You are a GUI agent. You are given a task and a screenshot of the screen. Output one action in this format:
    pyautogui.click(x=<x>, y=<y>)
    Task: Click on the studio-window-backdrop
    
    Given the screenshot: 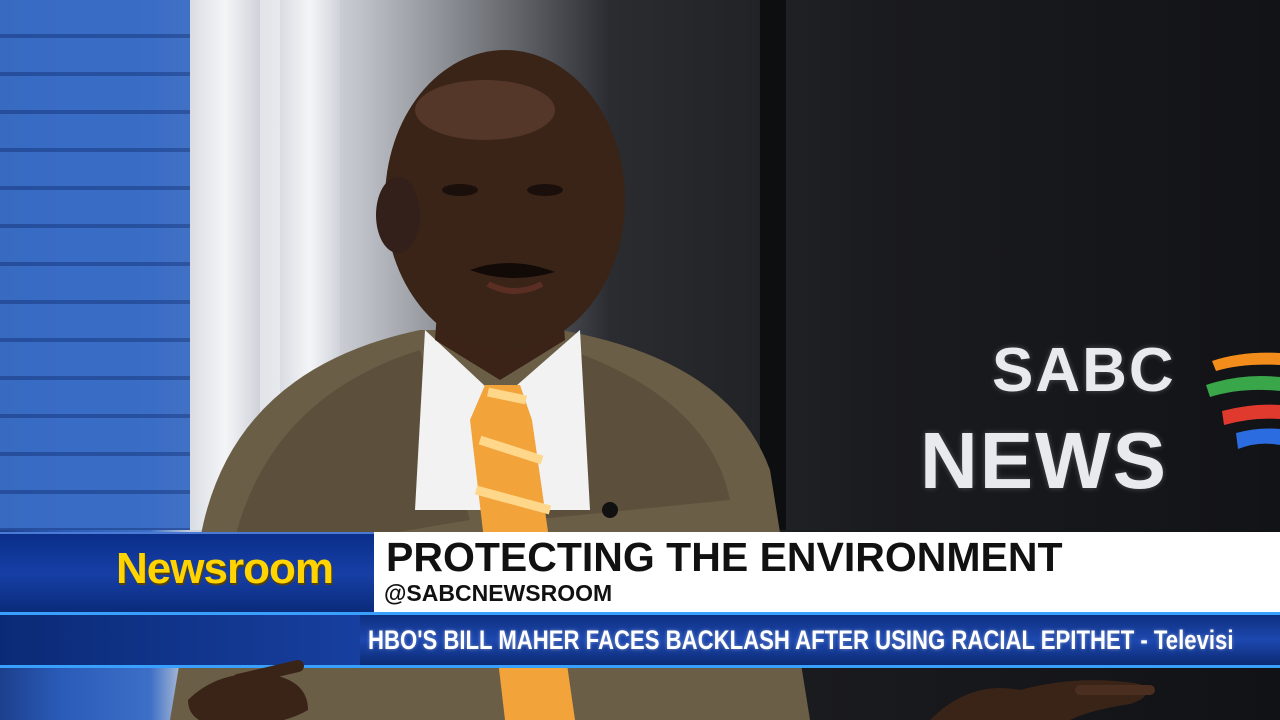 What is the action you would take?
    pyautogui.click(x=95, y=265)
    